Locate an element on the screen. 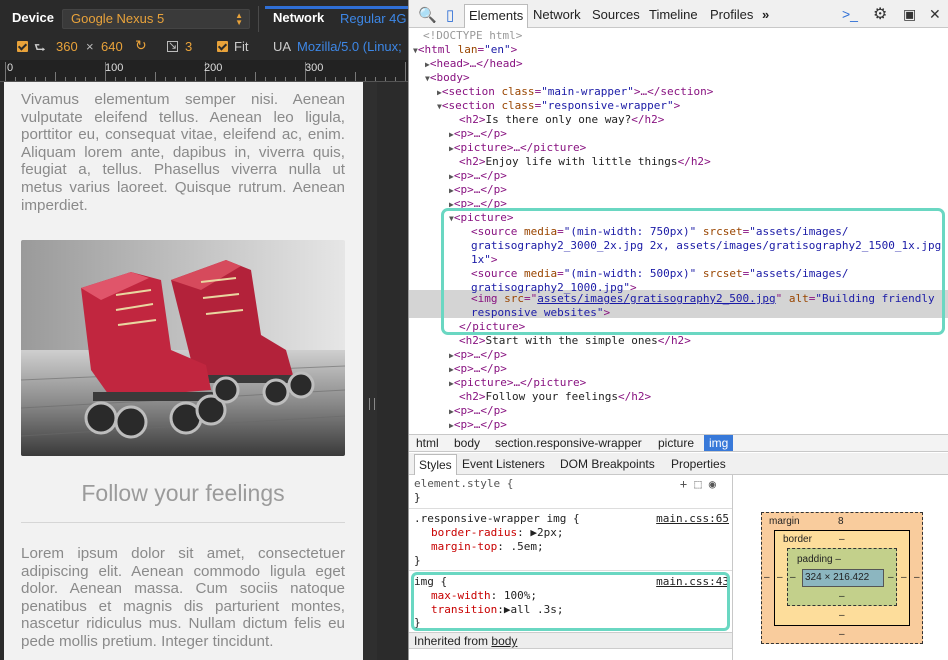 The width and height of the screenshot is (948, 660). ruler: 0 100 200 300 is located at coordinates (204, 71).